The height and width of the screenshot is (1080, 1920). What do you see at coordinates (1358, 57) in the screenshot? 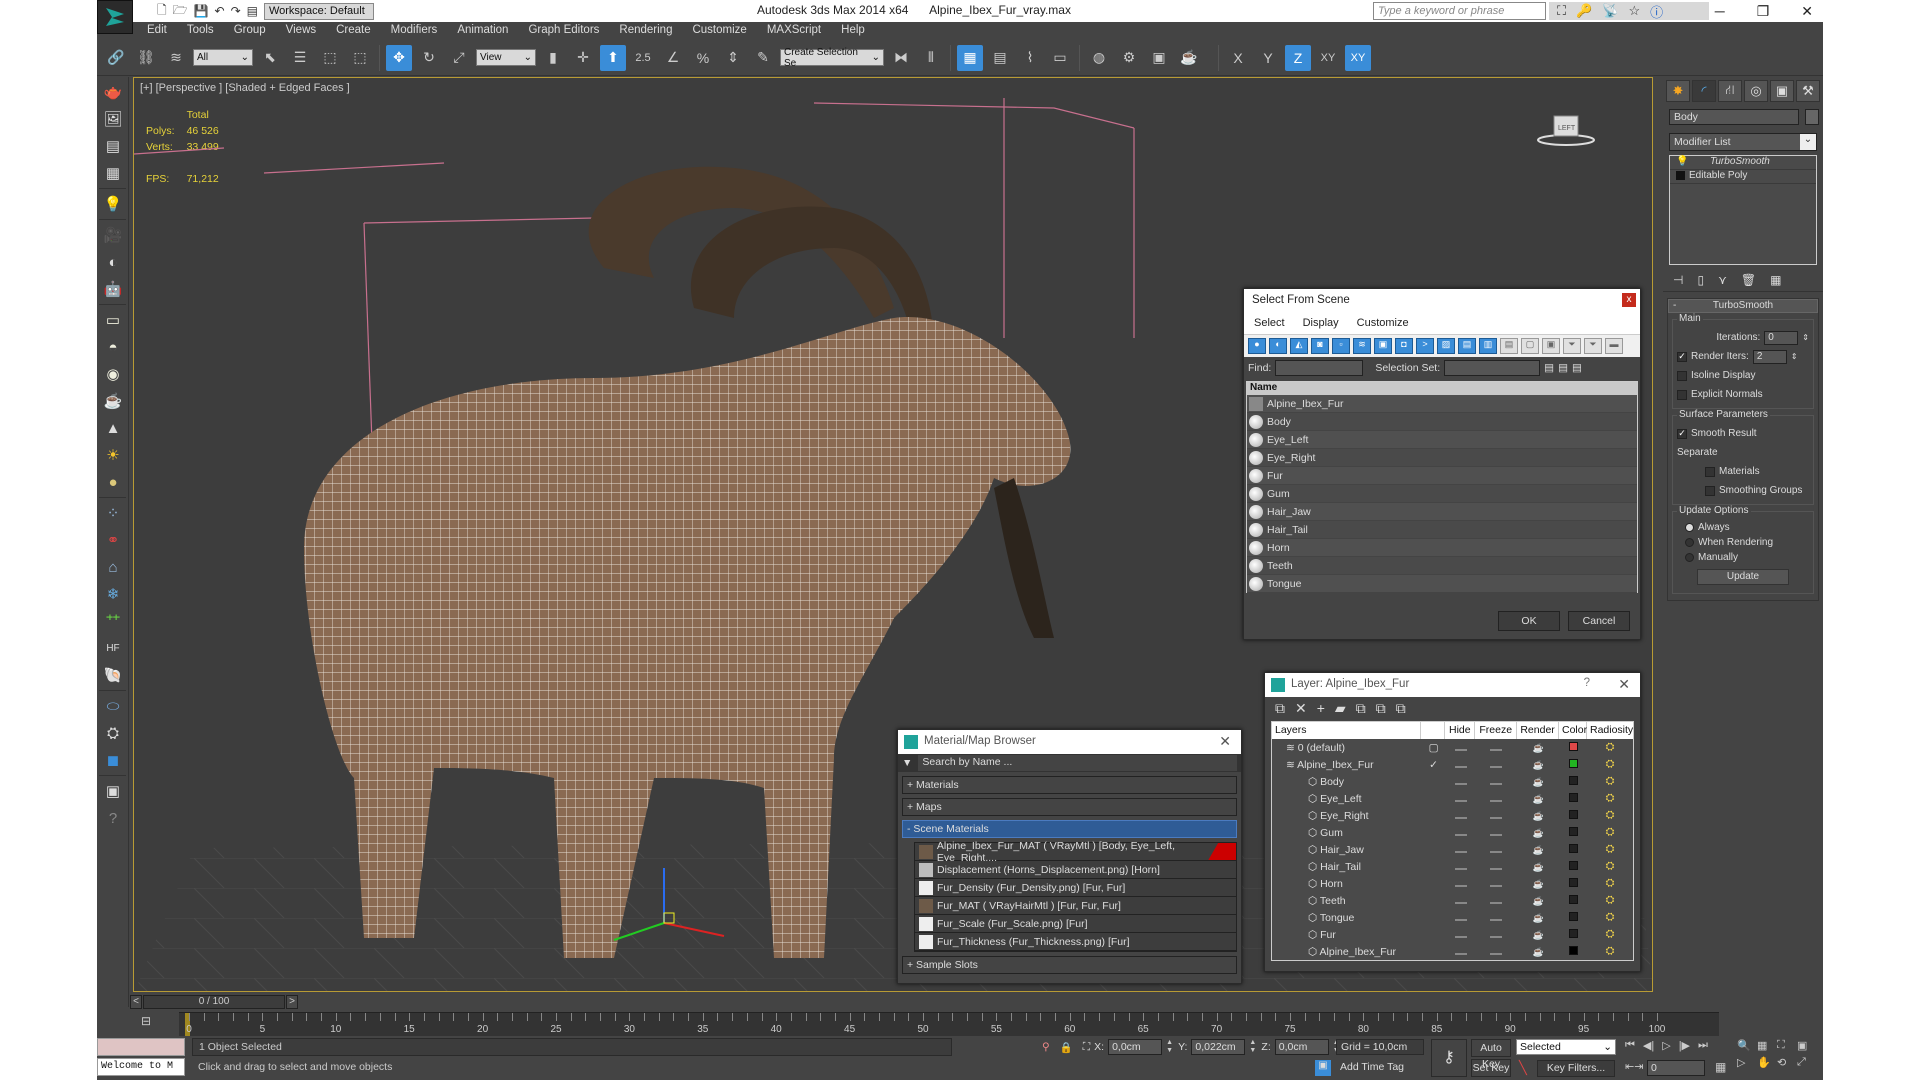
I see `axis-xy-cycle-button: XY` at bounding box center [1358, 57].